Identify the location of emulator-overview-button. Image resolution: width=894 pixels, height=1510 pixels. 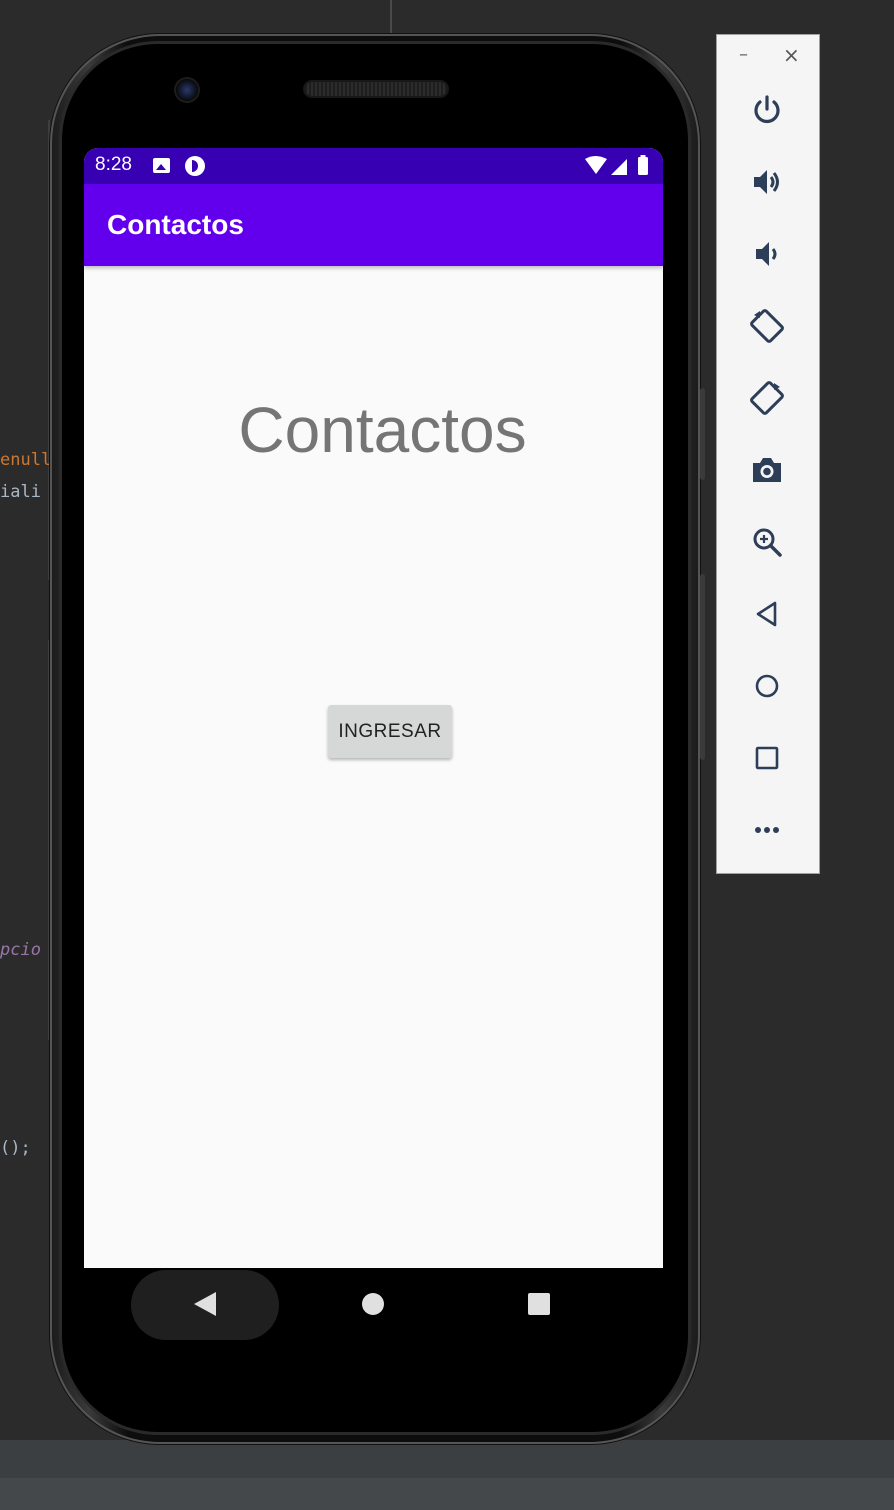
(767, 758).